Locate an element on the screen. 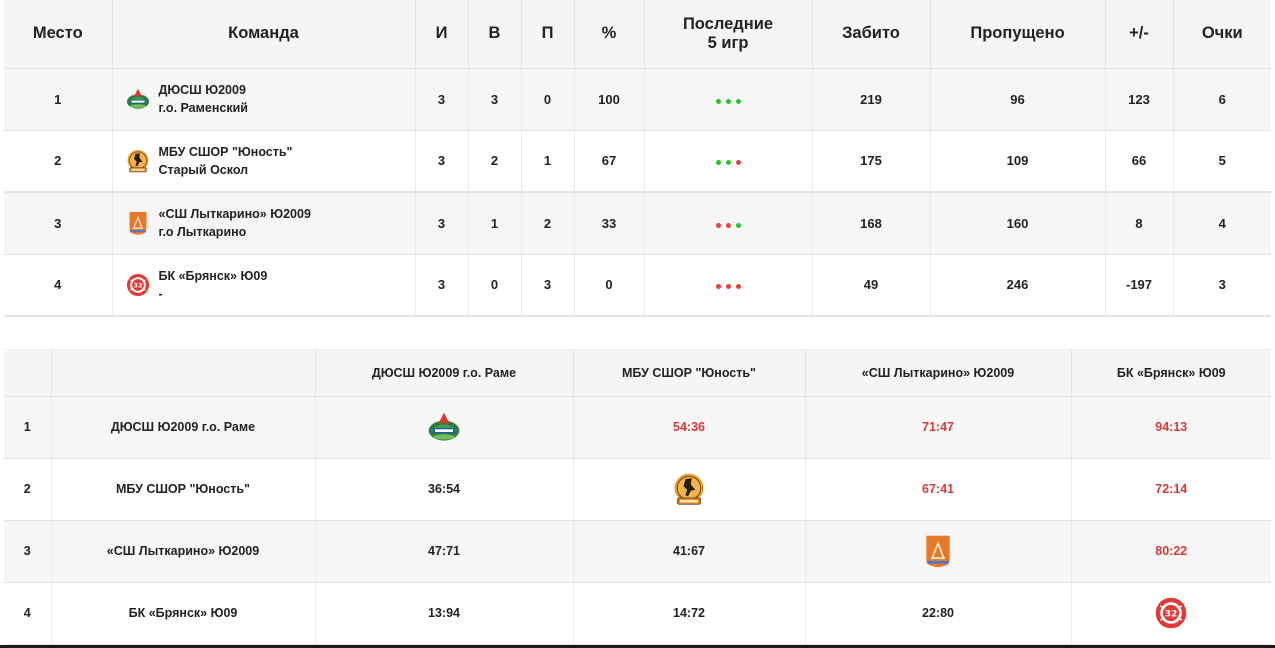  matrix-score-cell: 41:67 is located at coordinates (689, 551).